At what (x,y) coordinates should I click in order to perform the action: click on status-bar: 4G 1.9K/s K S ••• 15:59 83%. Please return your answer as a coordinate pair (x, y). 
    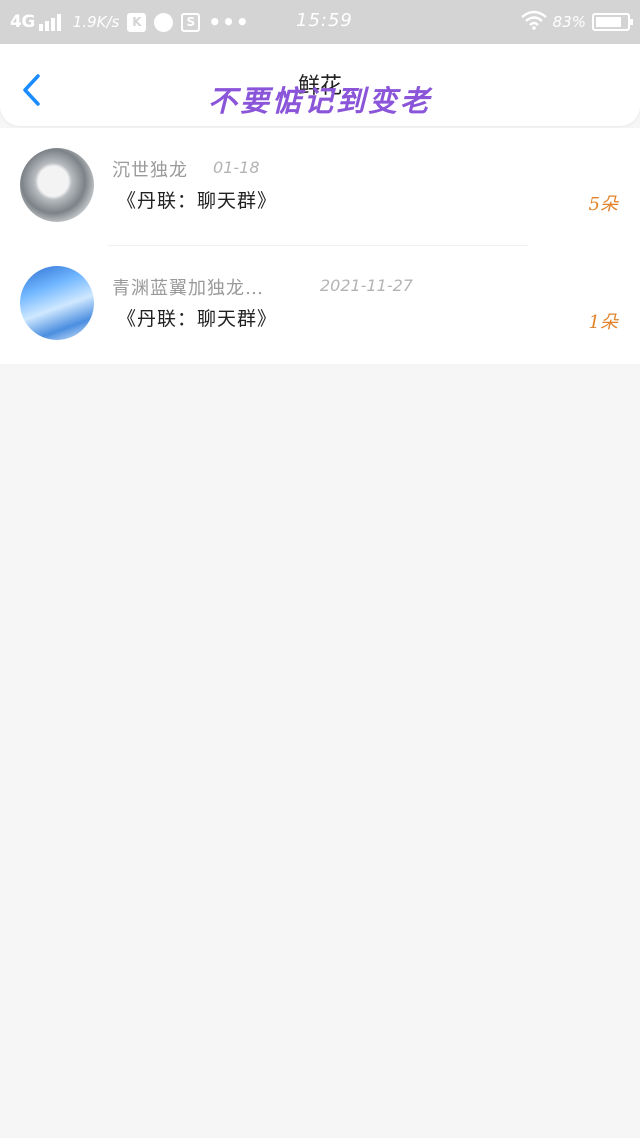
    Looking at the image, I should click on (320, 22).